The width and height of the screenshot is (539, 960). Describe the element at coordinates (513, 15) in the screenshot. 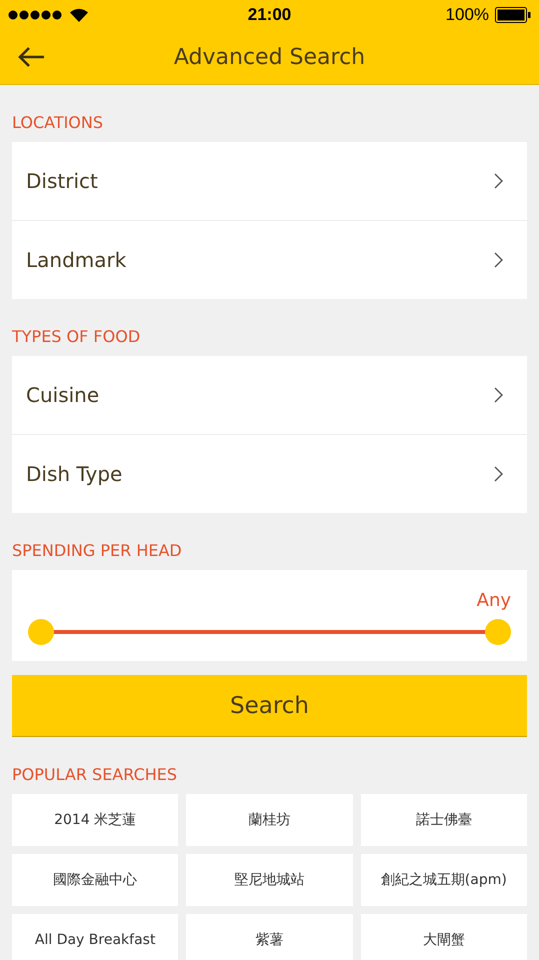

I see `battery-icon` at that location.